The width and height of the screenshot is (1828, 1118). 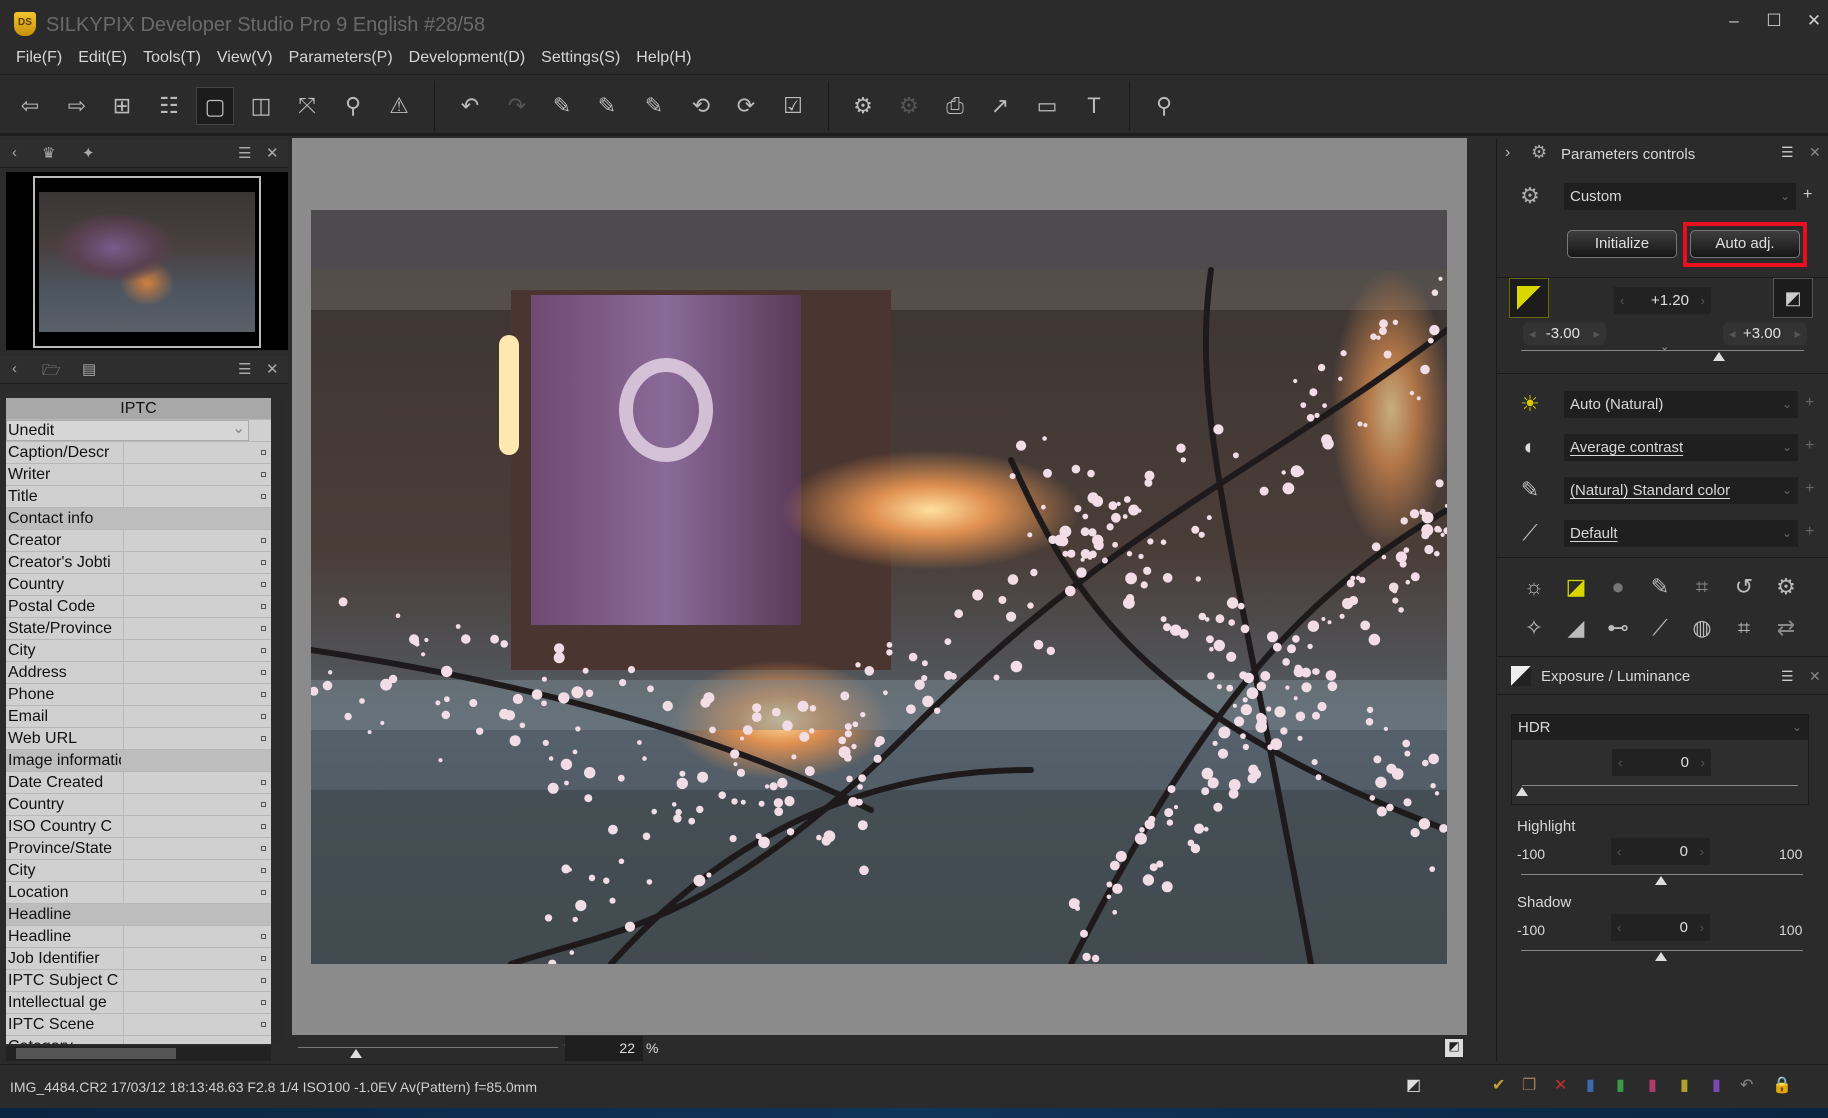 What do you see at coordinates (1811, 21) in the screenshot?
I see `close-button: ✕` at bounding box center [1811, 21].